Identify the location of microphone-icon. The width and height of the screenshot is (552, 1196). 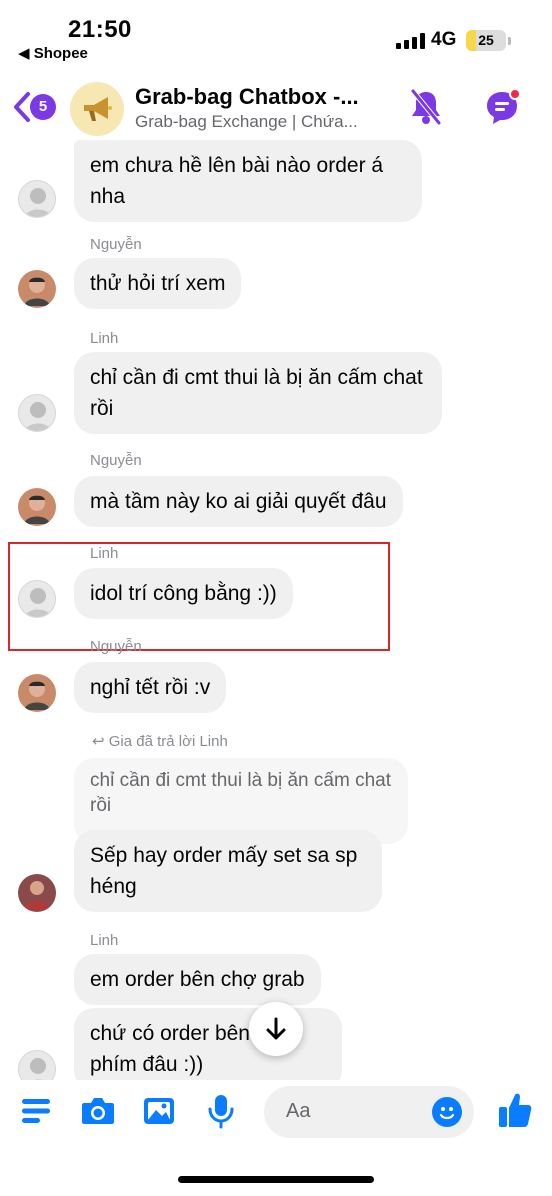
(221, 1112).